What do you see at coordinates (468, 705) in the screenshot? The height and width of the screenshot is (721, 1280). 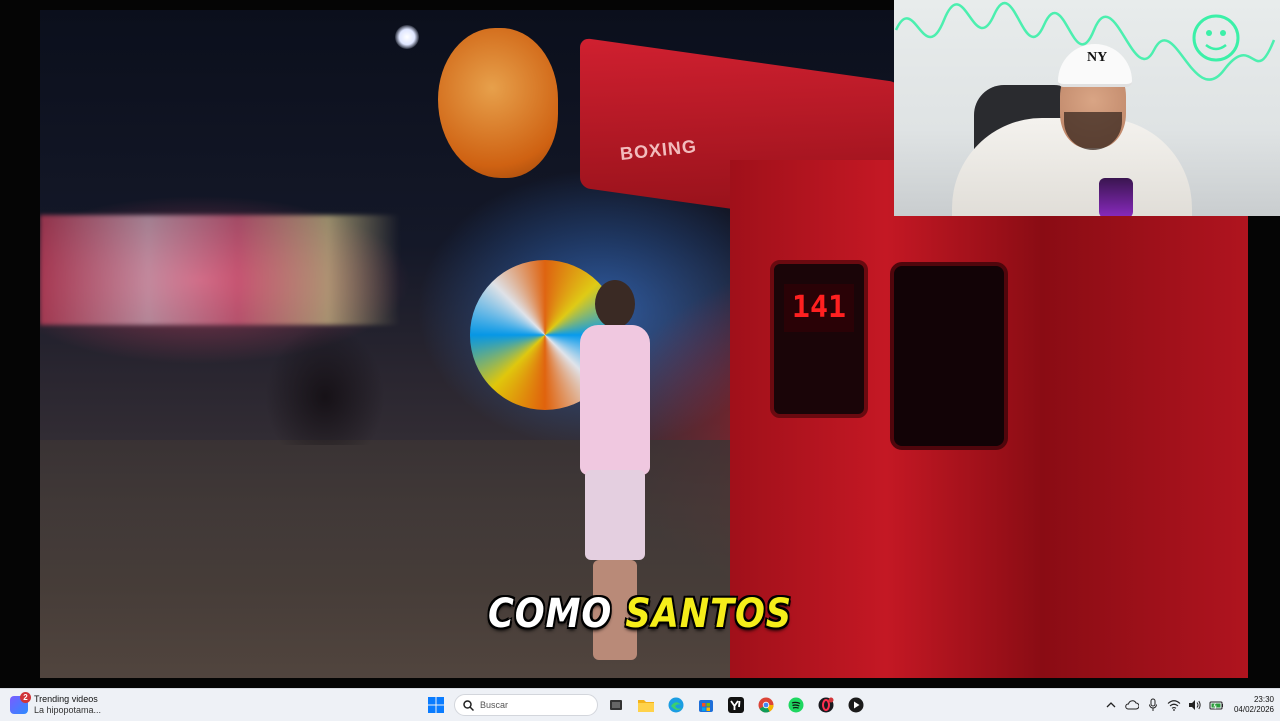 I see `search-icon` at bounding box center [468, 705].